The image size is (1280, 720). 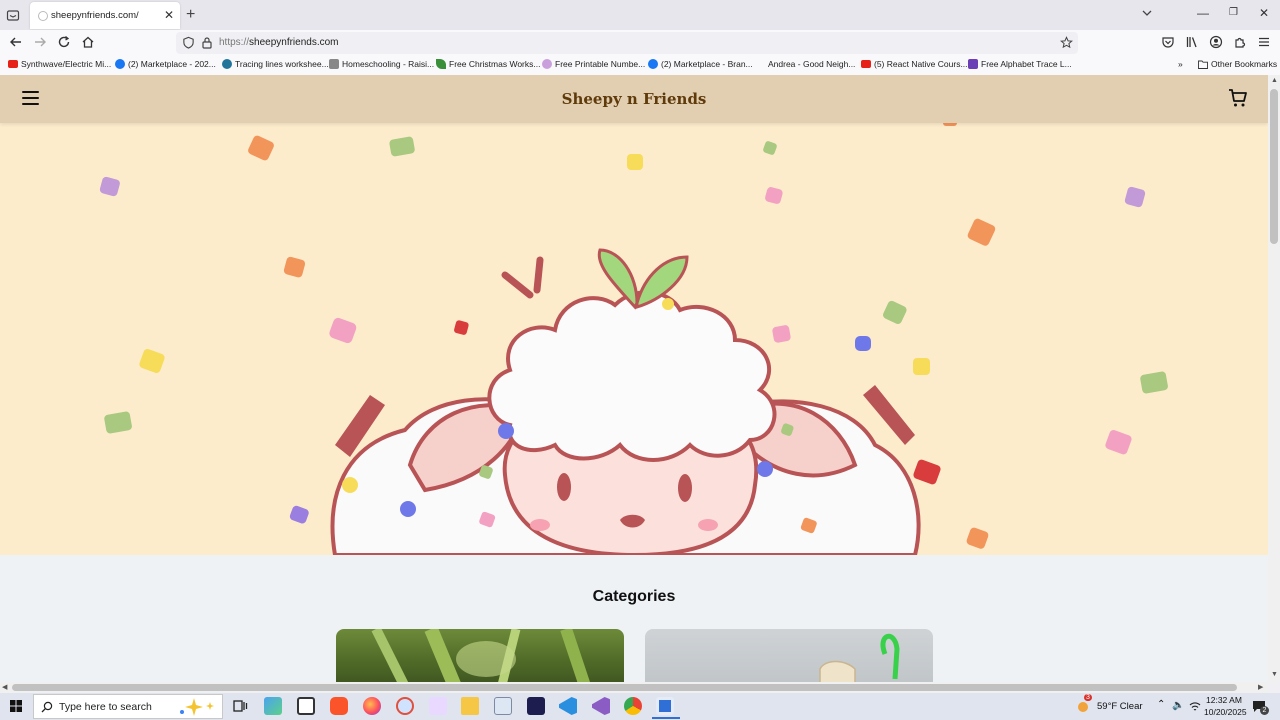 What do you see at coordinates (627, 43) in the screenshot?
I see `address-bar: https://sheepynfriends.com` at bounding box center [627, 43].